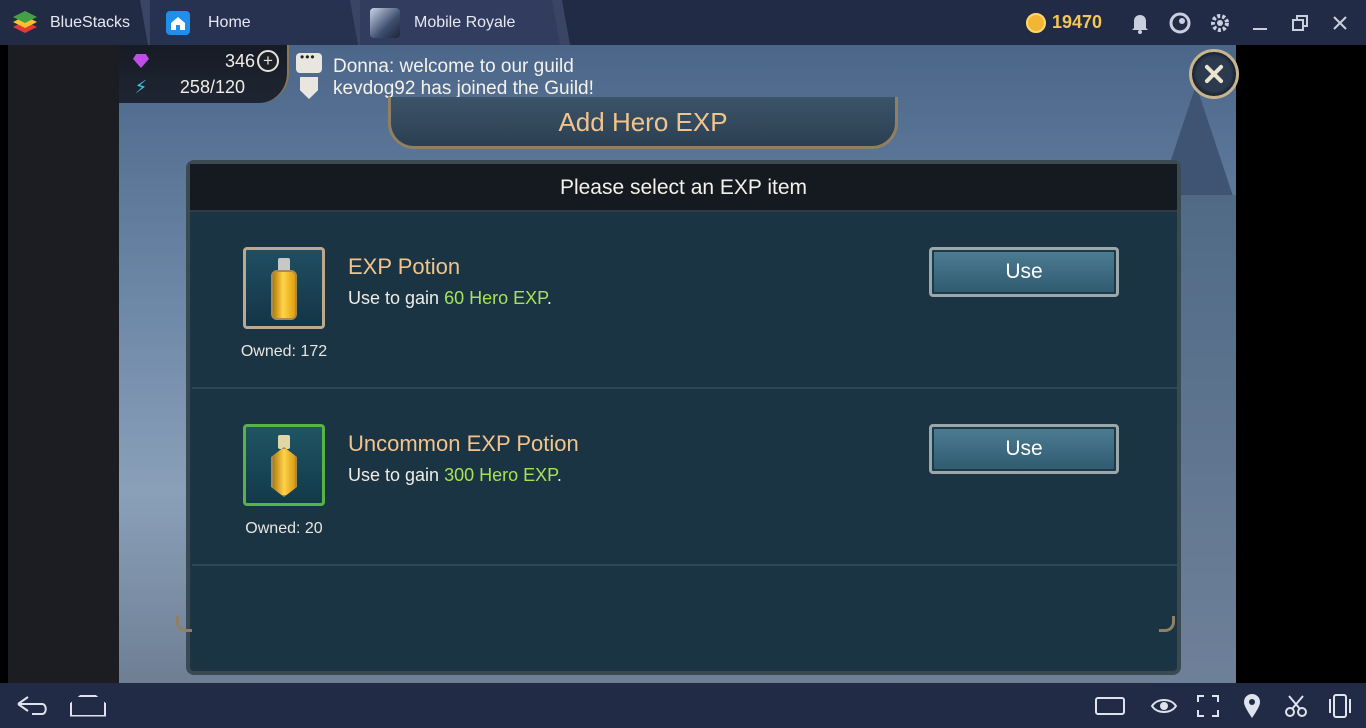  What do you see at coordinates (32, 705) in the screenshot?
I see `back-icon` at bounding box center [32, 705].